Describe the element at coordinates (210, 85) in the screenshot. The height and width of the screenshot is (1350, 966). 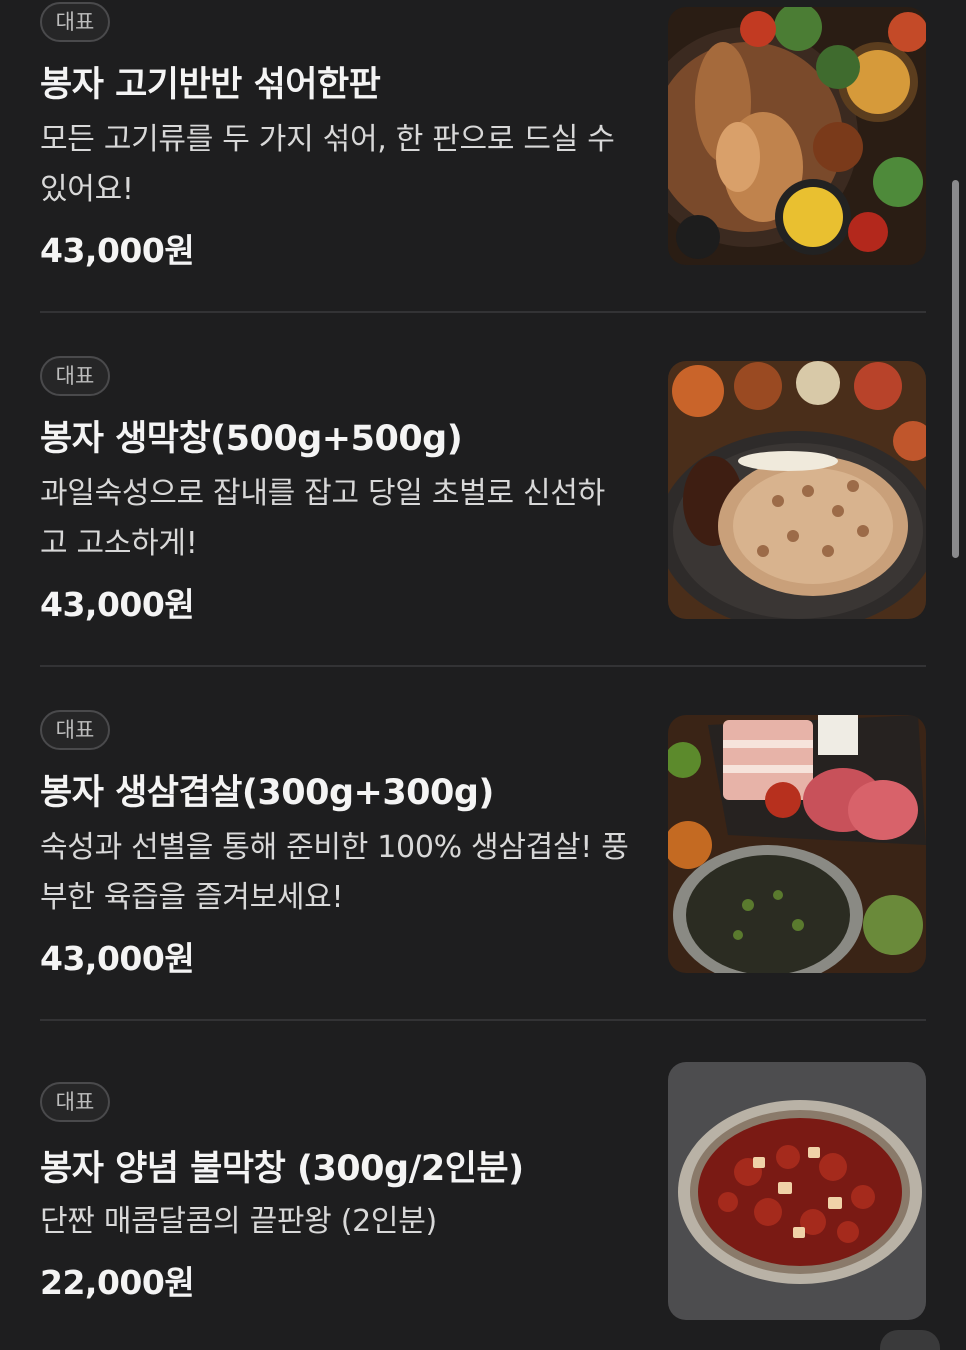
I see `menu-item-title: 봉자 고기반반 섞어한판` at that location.